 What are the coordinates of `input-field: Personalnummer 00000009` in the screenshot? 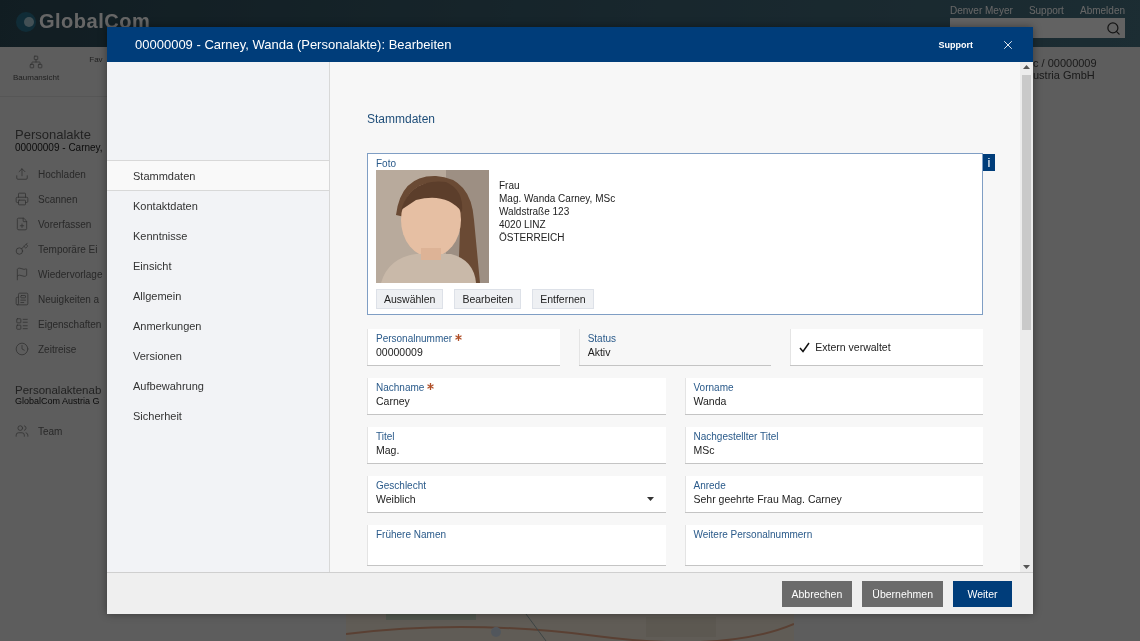 It's located at (463, 347).